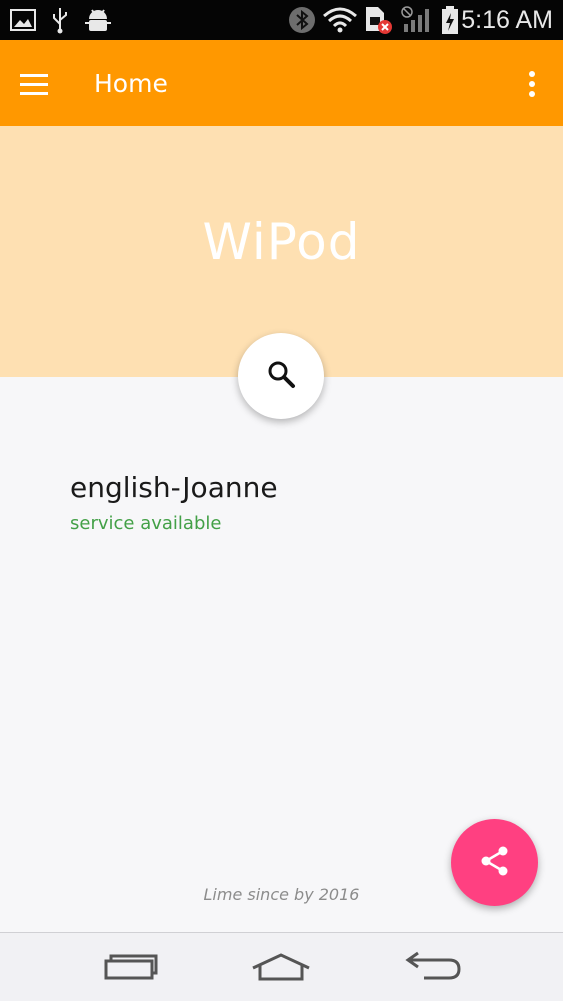  Describe the element at coordinates (98, 20) in the screenshot. I see `android-debug-icon` at that location.